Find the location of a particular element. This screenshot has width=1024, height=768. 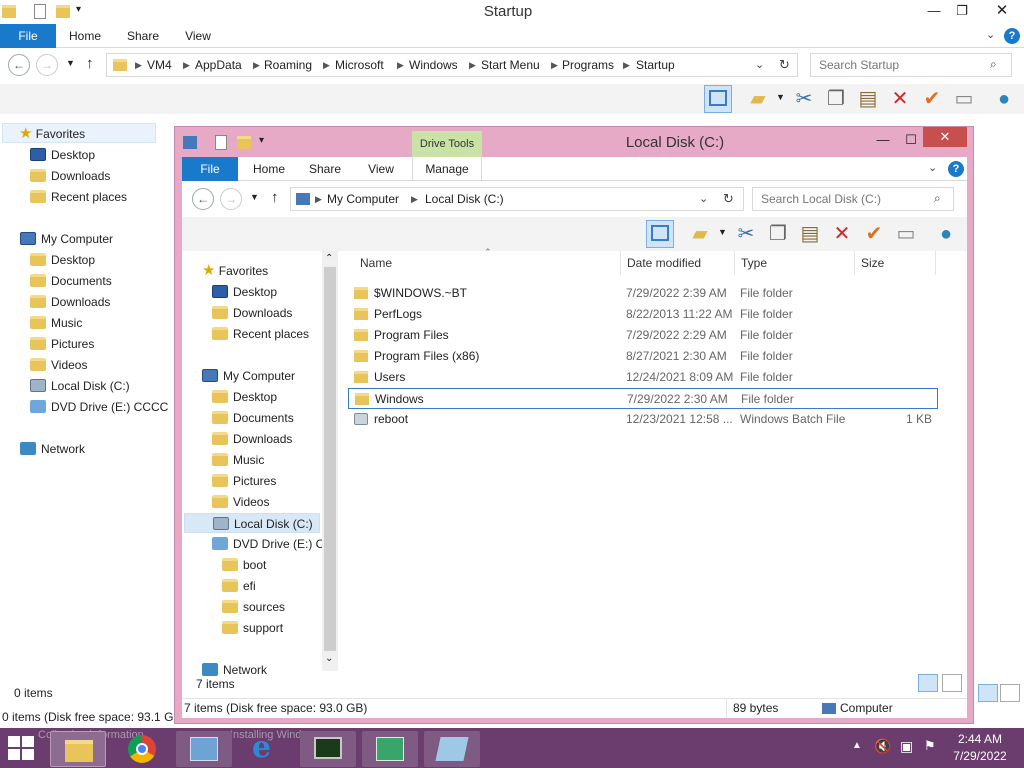

scroll-down-icon: ⌄ is located at coordinates (329, 658).